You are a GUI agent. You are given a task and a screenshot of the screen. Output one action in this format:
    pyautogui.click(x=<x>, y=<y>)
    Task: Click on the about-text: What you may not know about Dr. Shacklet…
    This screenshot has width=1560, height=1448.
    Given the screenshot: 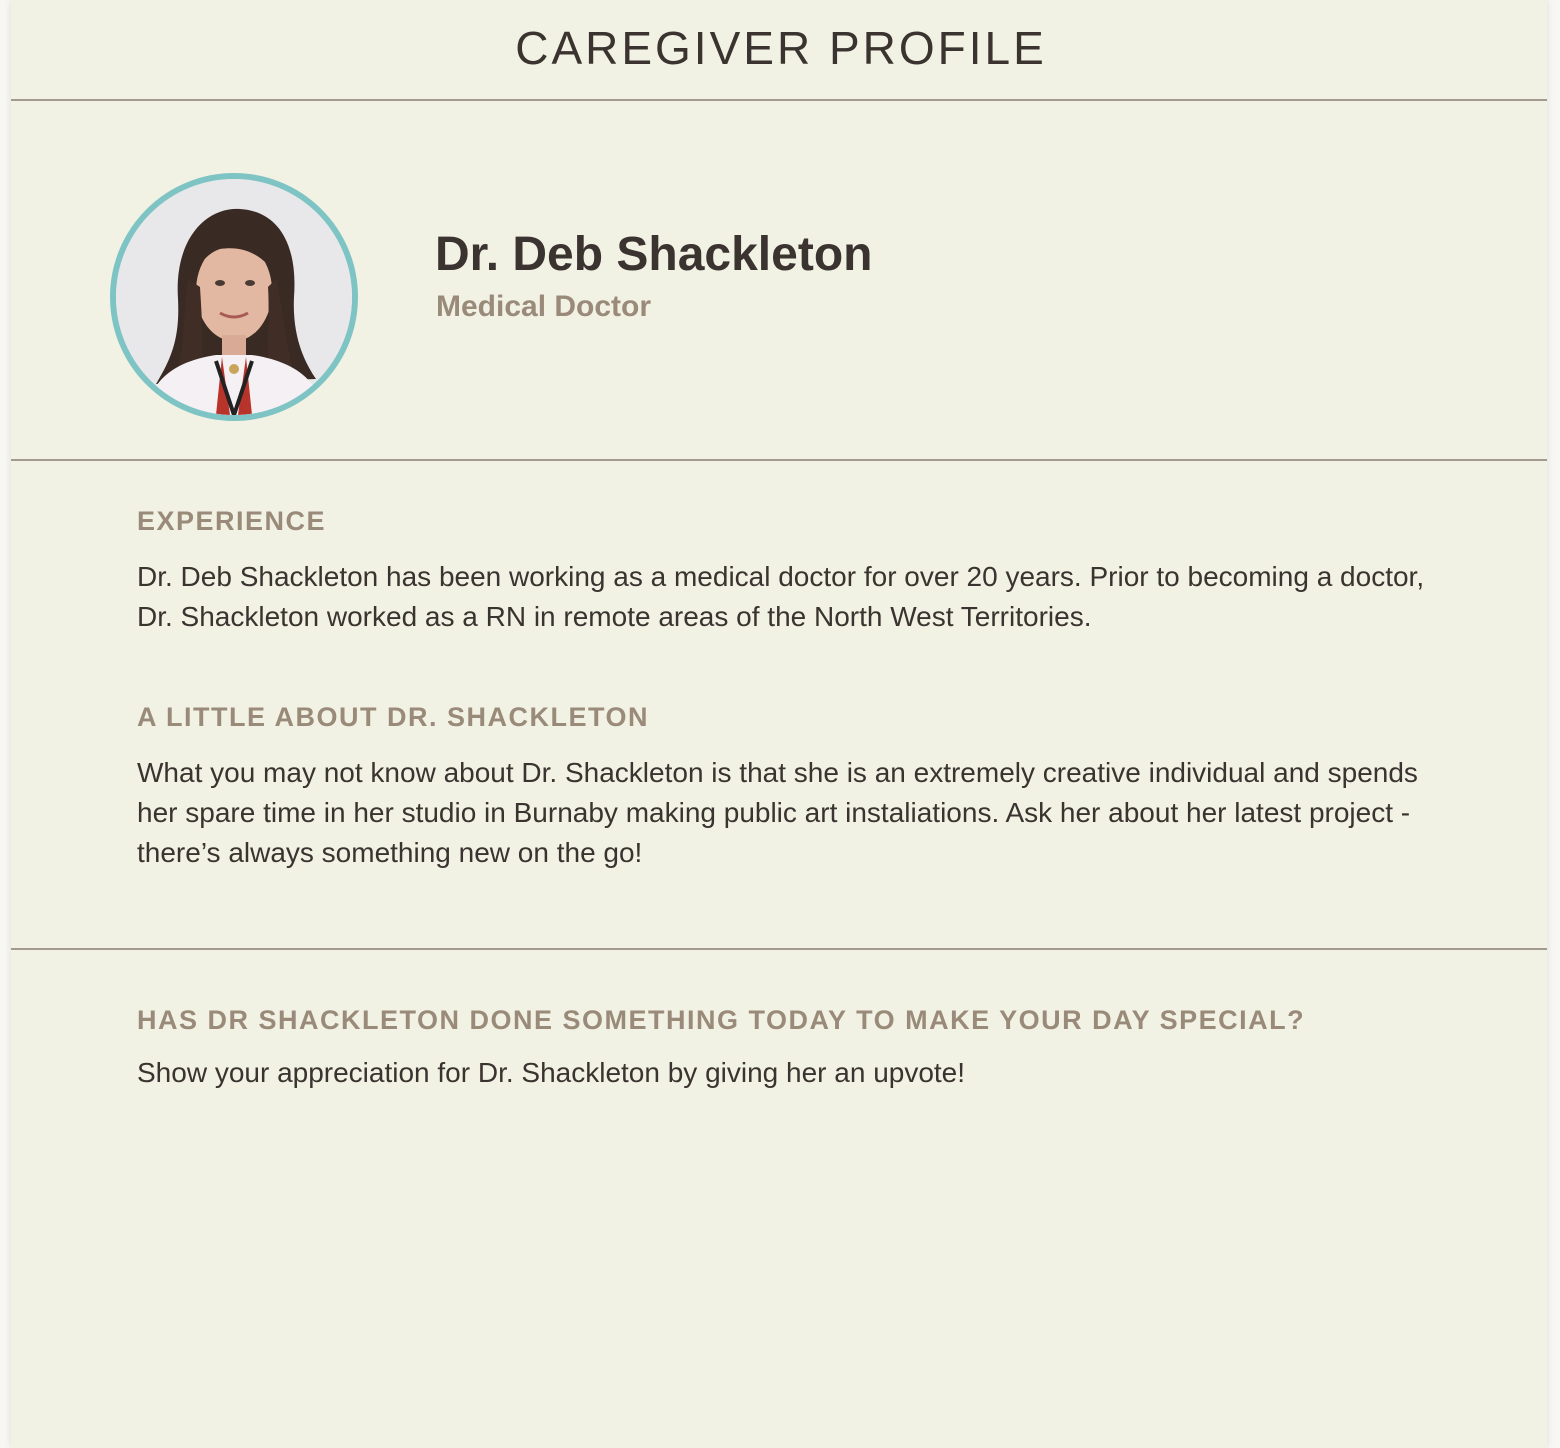 What is the action you would take?
    pyautogui.click(x=777, y=812)
    